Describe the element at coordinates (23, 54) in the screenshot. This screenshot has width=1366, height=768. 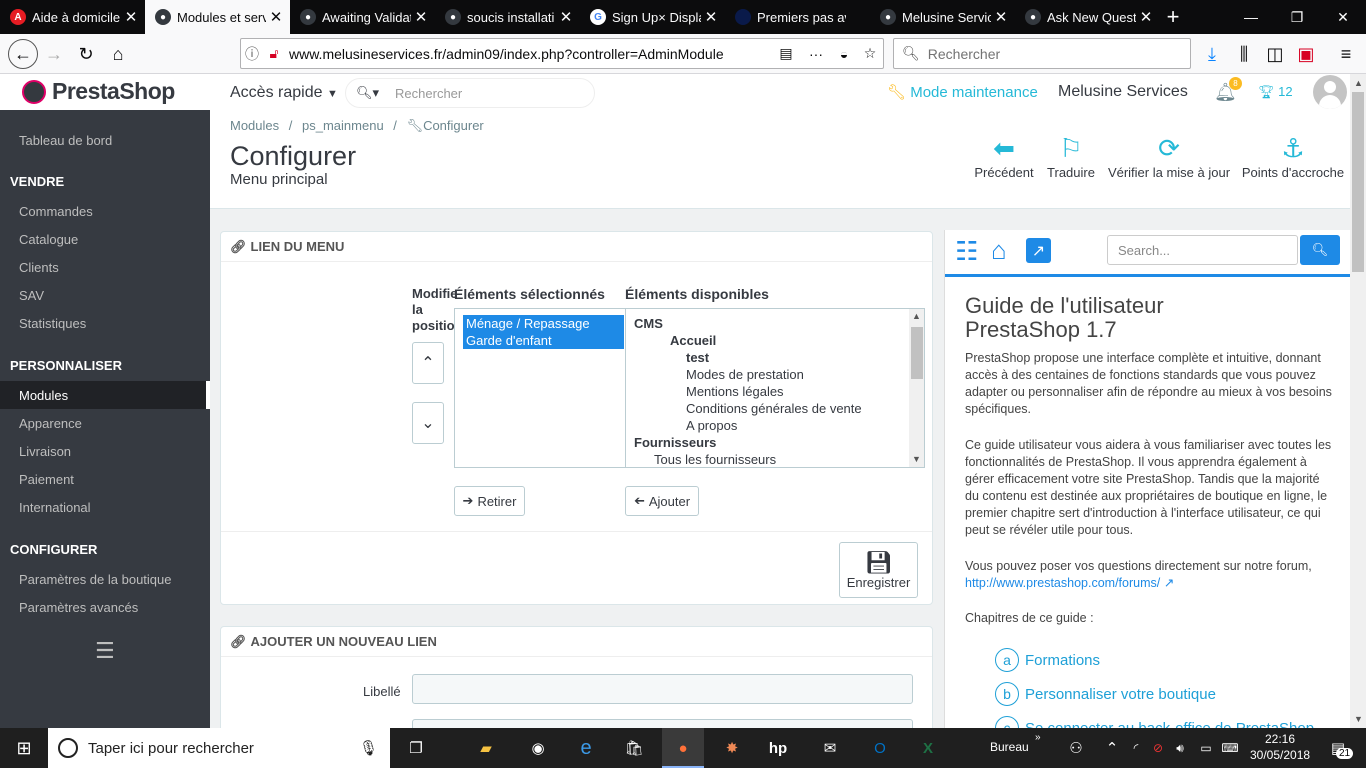
I see `back-icon: ←` at that location.